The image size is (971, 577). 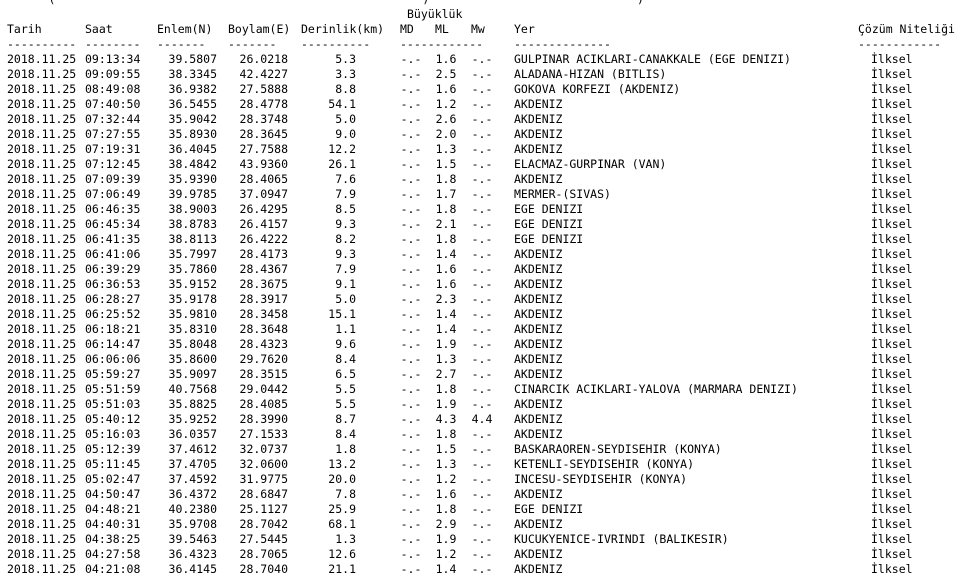 I want to click on quake-latitude: 36.5455, so click(x=192, y=104).